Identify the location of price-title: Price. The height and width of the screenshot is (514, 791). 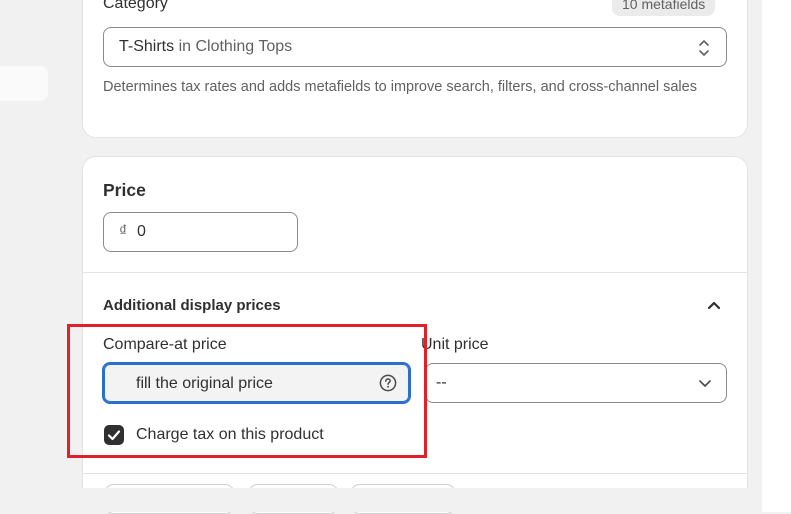
(124, 190).